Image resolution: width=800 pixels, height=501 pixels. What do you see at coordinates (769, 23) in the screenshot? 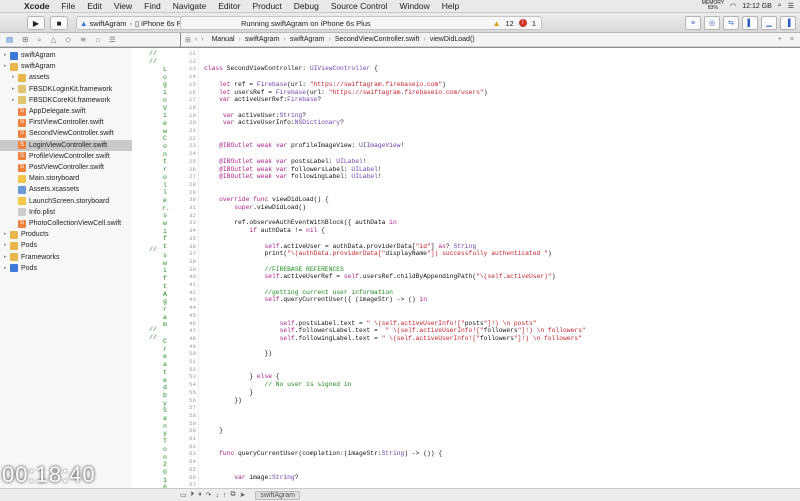
I see `debug-toggle-icon: ▁` at bounding box center [769, 23].